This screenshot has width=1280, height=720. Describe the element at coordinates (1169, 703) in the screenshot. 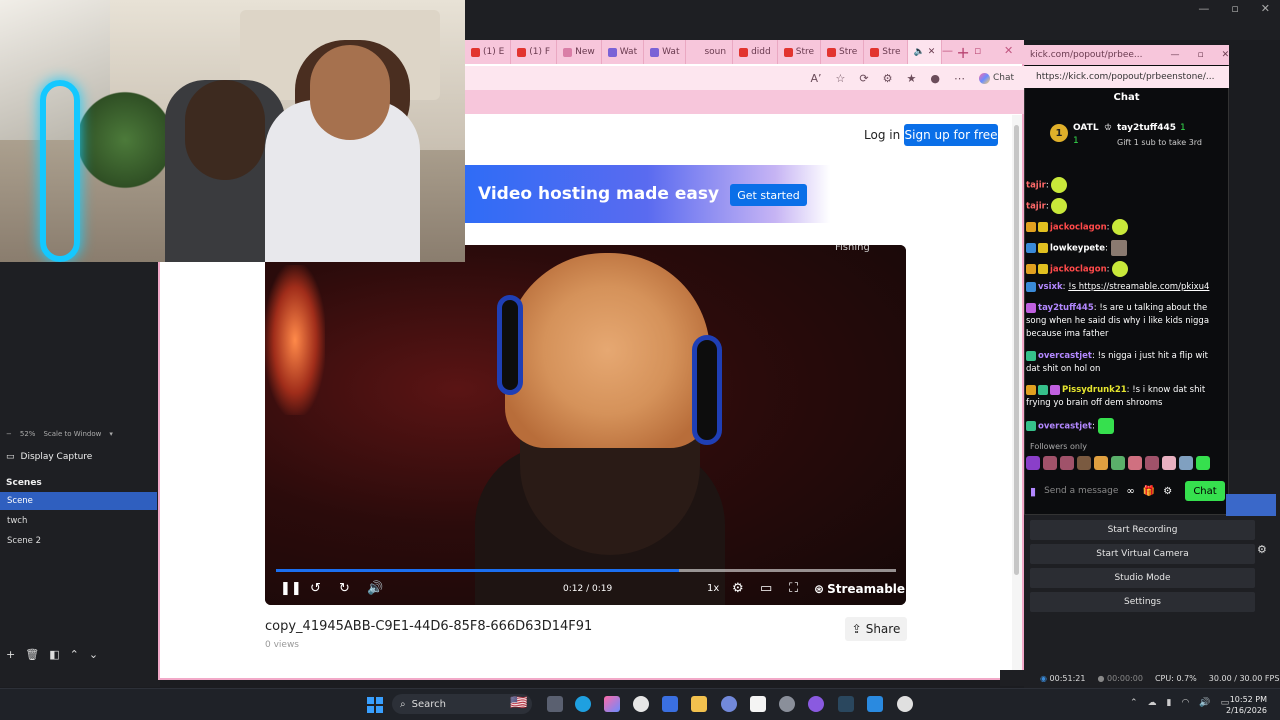

I see `mic-icon: ▮` at that location.